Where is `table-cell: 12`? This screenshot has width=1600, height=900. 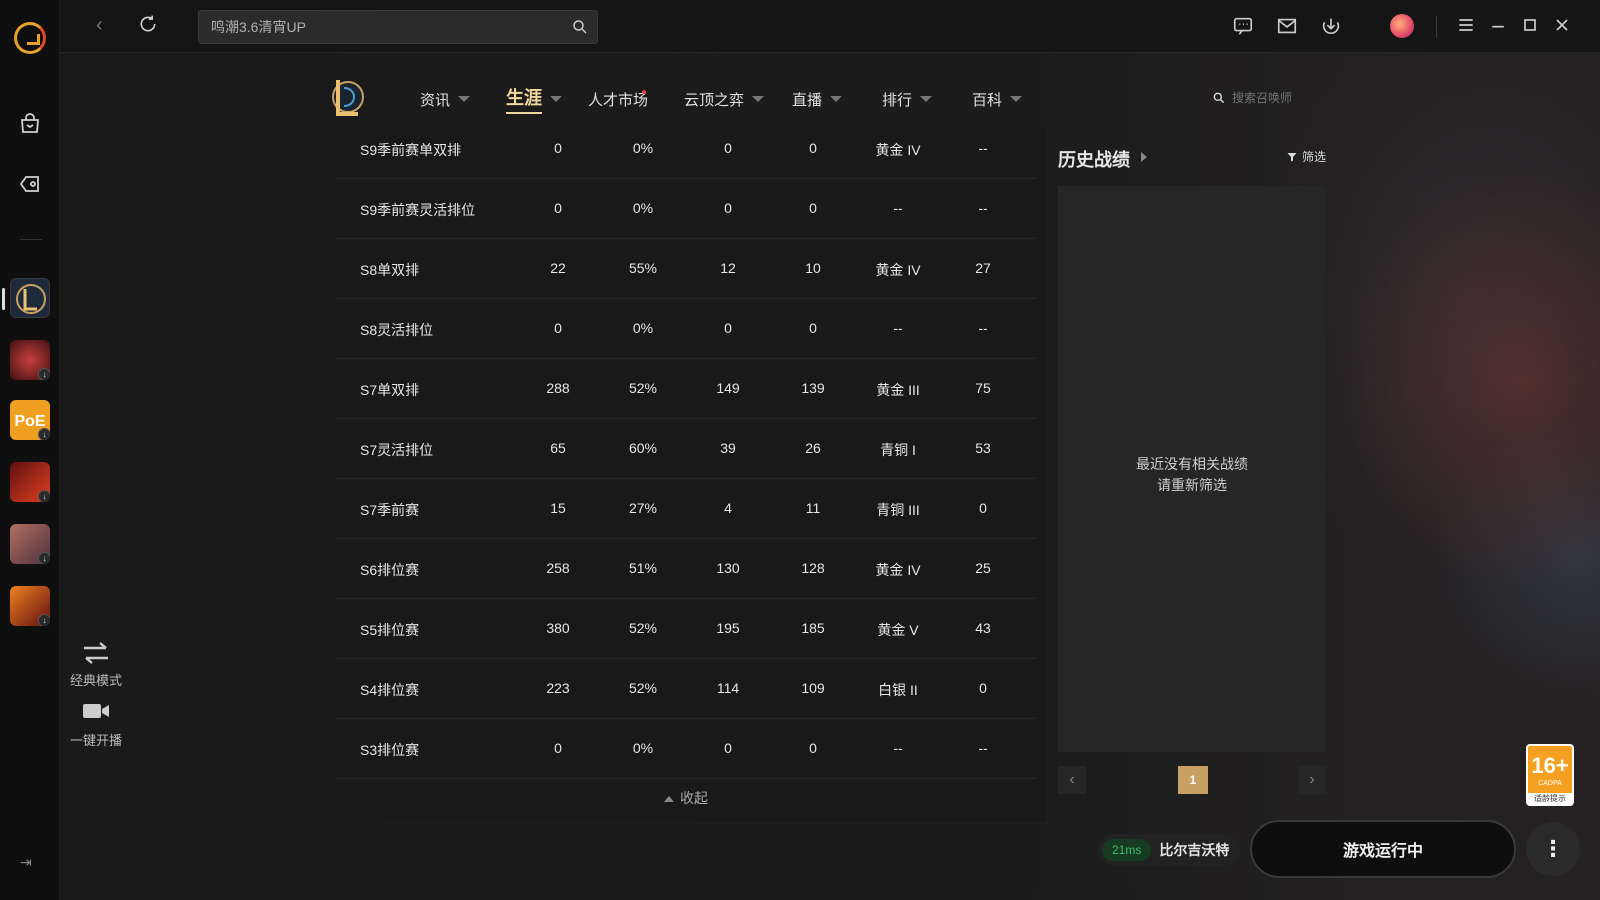
table-cell: 12 is located at coordinates (728, 268).